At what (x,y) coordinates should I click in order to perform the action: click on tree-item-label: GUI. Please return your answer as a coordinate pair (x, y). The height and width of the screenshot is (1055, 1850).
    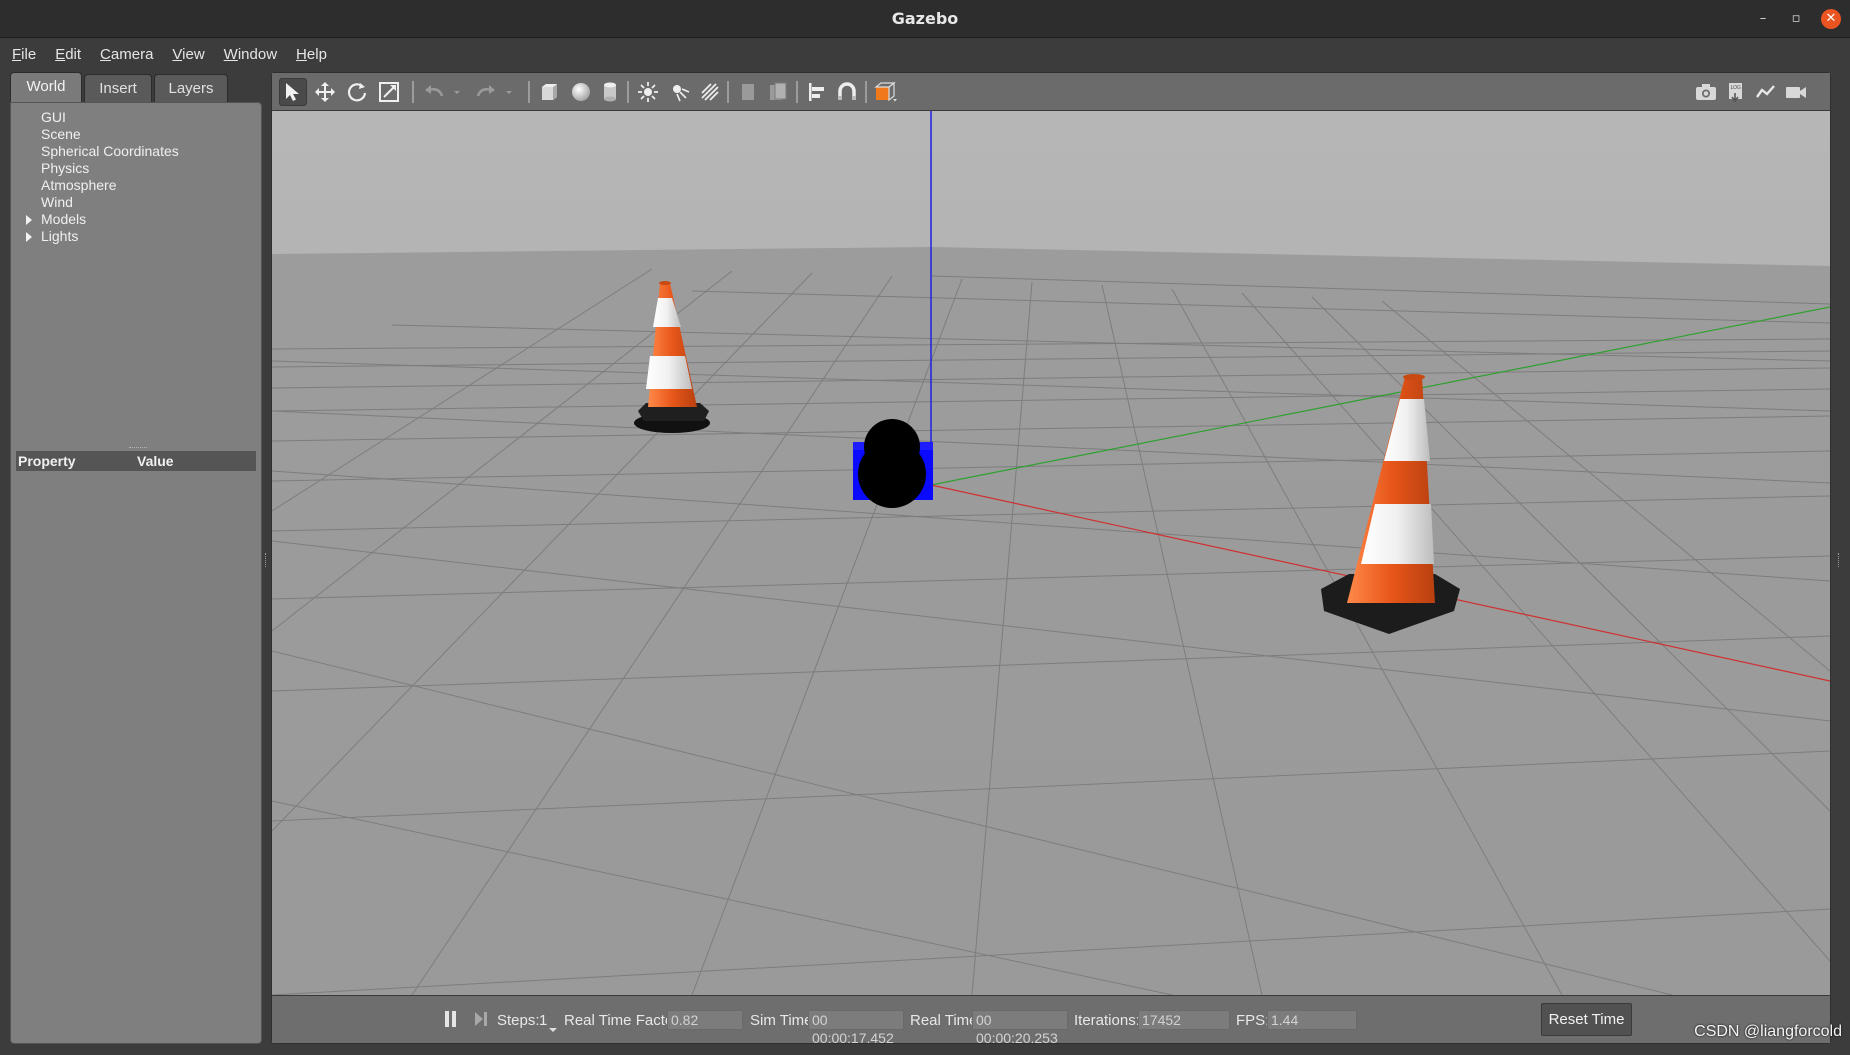
    Looking at the image, I should click on (53, 117).